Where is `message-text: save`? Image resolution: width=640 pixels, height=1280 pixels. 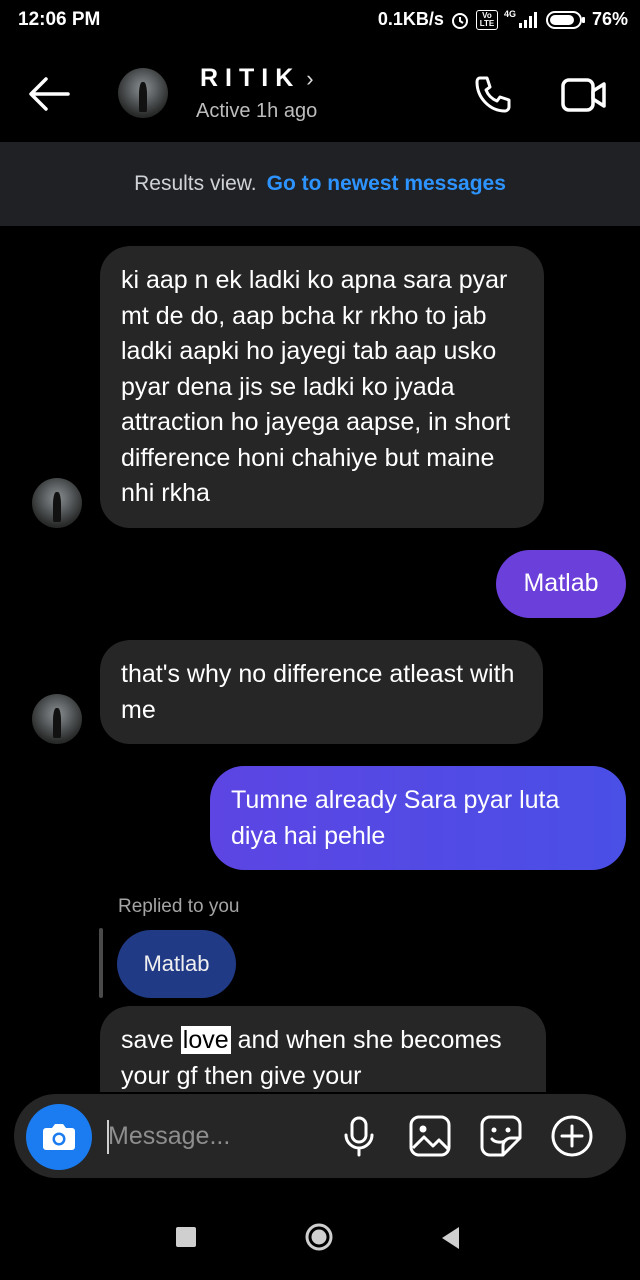 message-text: save is located at coordinates (151, 1040).